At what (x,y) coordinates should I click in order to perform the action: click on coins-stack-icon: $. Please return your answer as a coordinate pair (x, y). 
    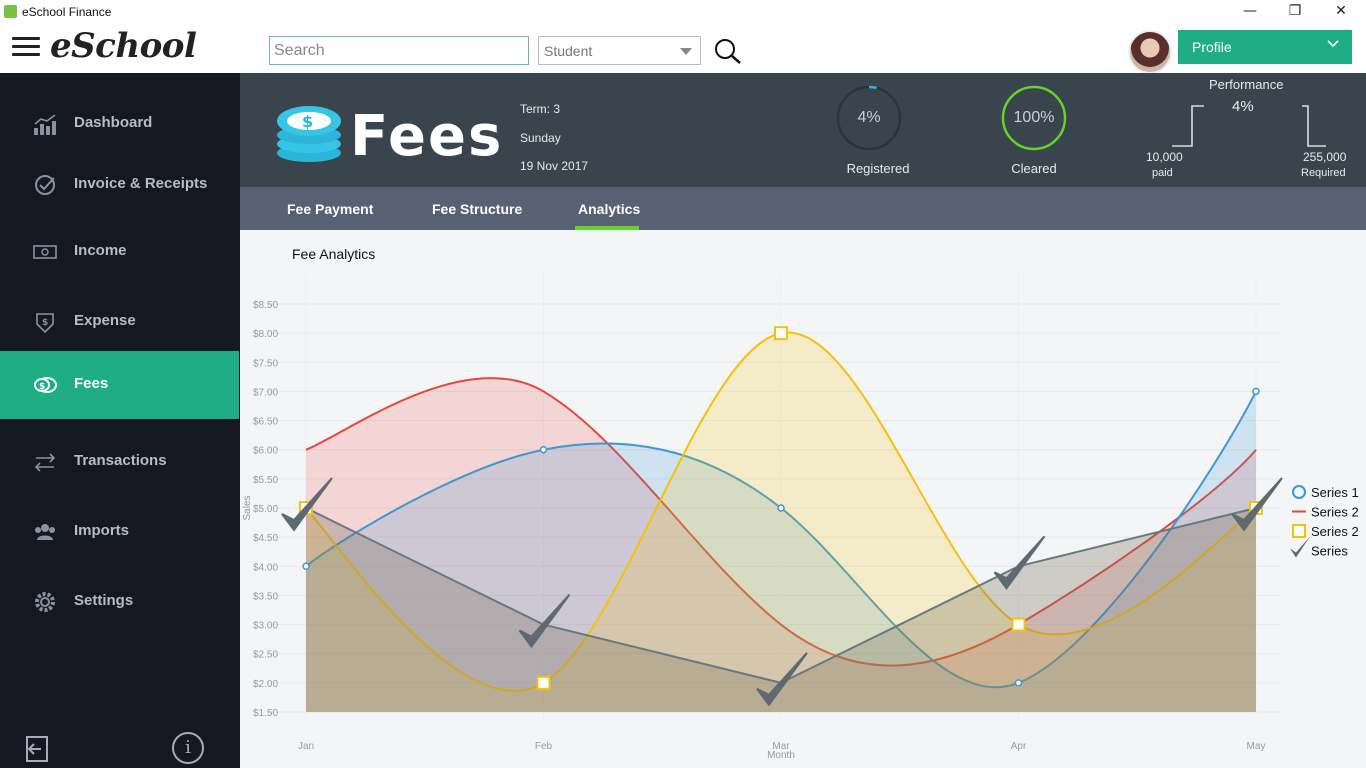
    Looking at the image, I should click on (309, 134).